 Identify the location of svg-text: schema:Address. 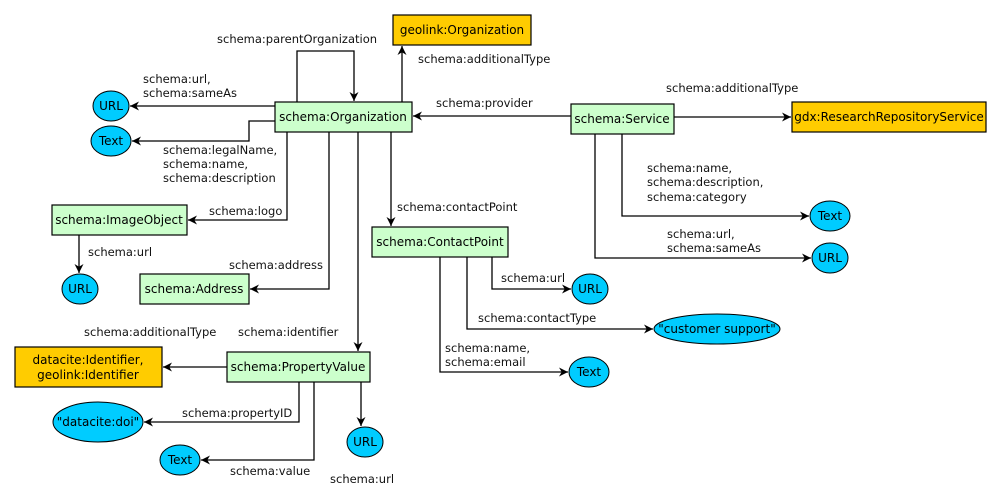
(194, 289).